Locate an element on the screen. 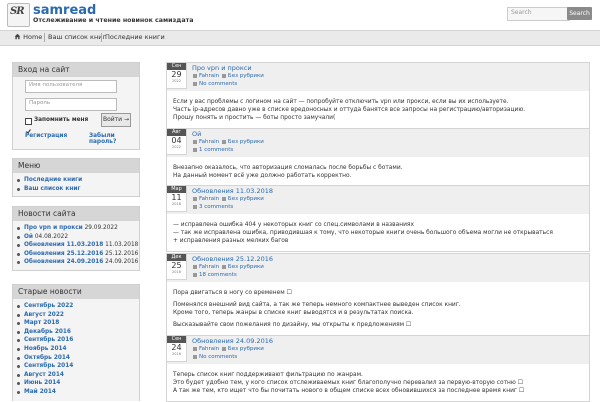 This screenshot has height=402, width=600. site-logo: SR is located at coordinates (18, 15).